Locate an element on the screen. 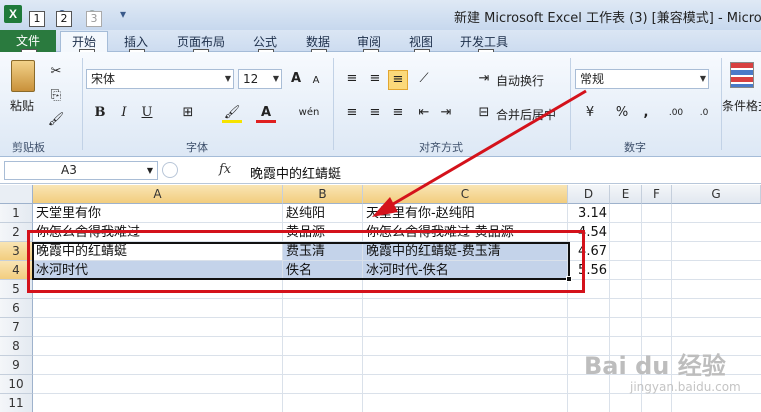  annotation-arrow-head is located at coordinates (385, 207).